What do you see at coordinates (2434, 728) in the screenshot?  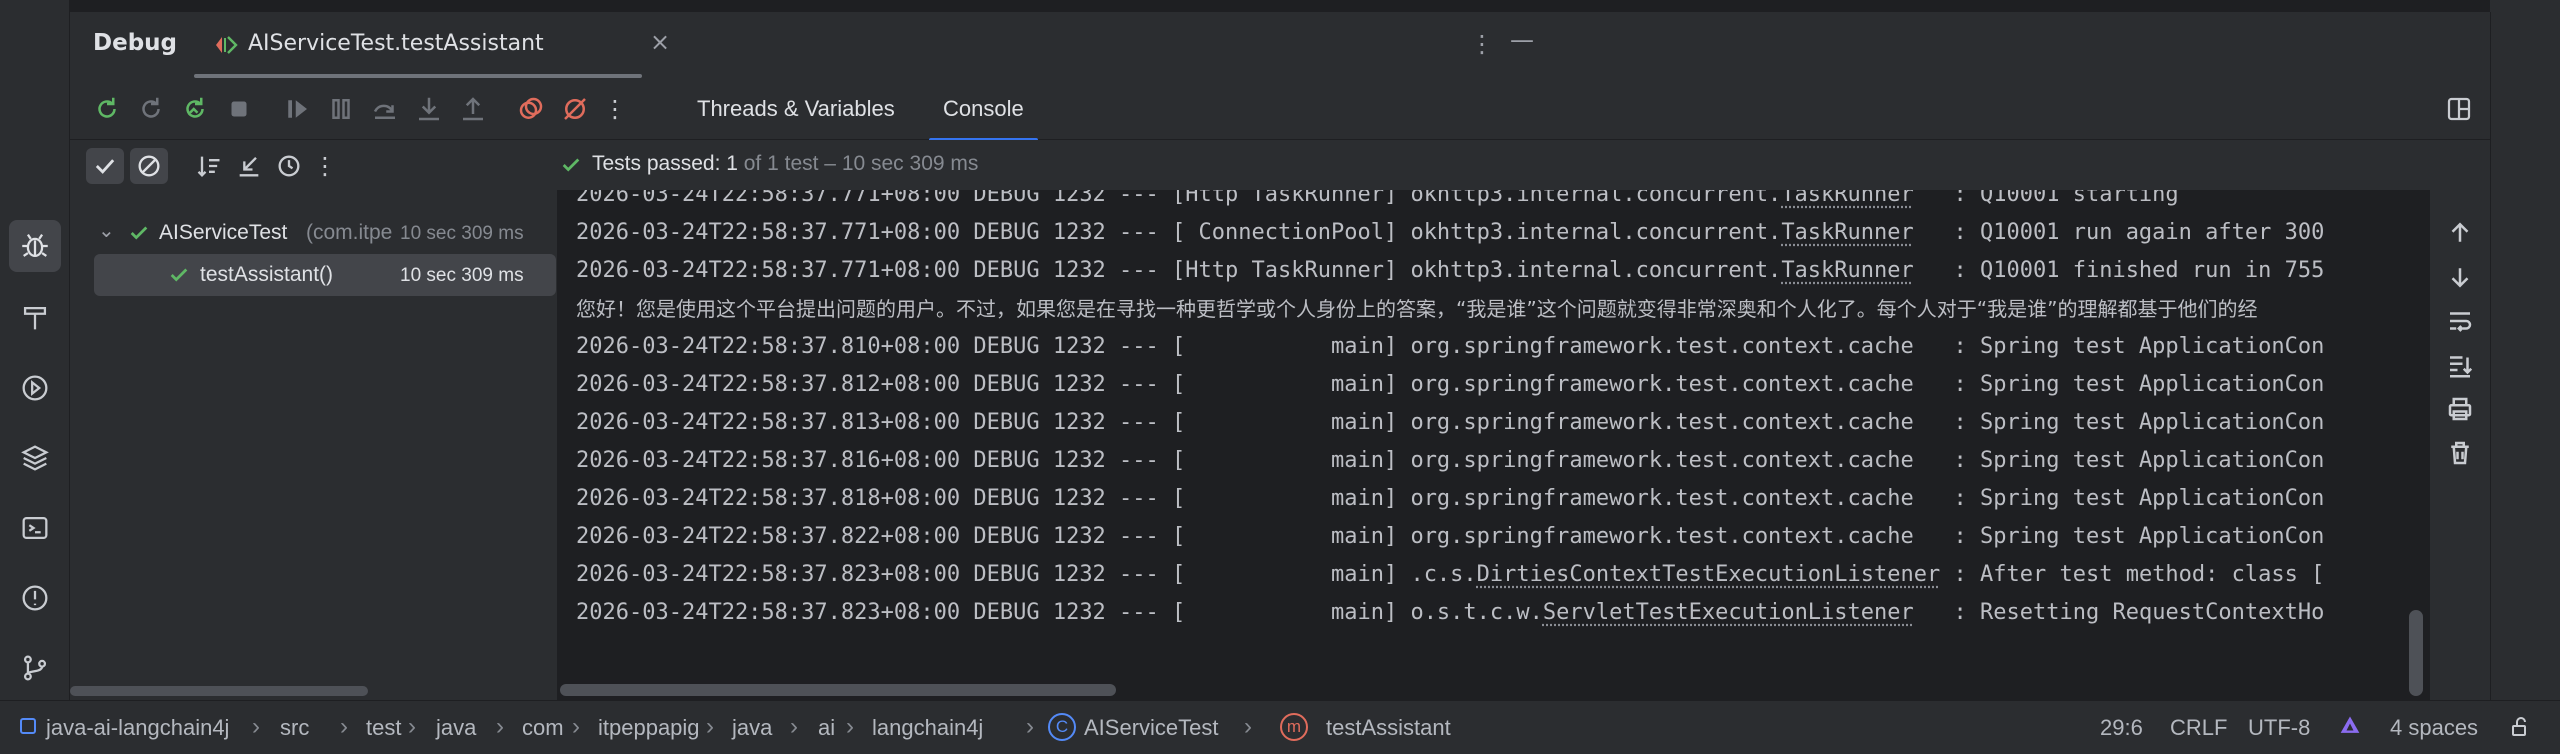 I see `indent-setting: 4 spaces` at bounding box center [2434, 728].